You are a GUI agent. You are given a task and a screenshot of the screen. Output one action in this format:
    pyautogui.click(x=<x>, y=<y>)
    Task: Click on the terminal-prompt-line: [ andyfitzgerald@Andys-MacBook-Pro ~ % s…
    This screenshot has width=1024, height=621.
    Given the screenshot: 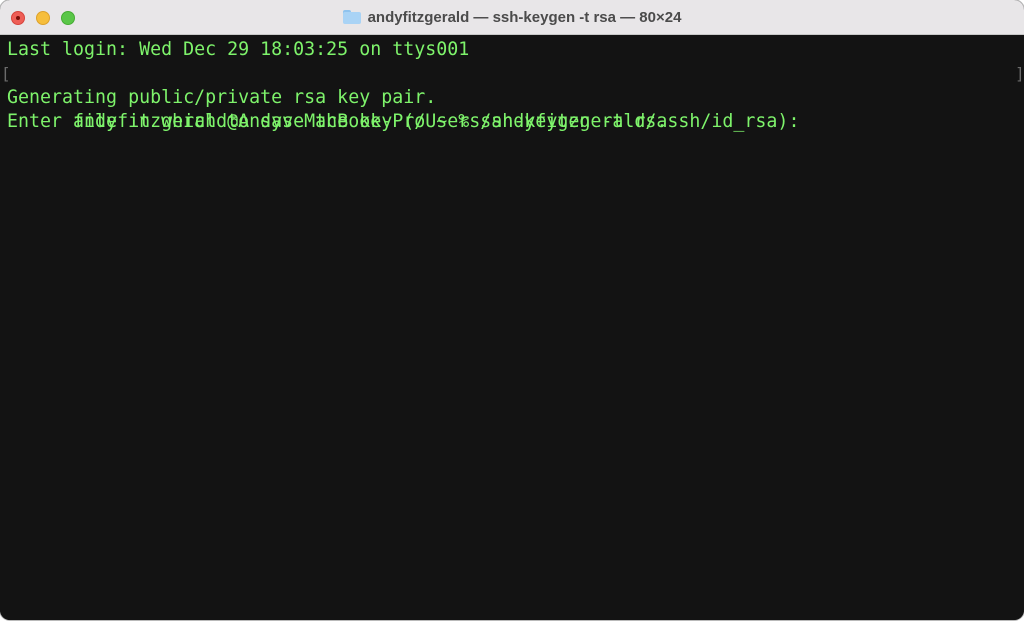 What is the action you would take?
    pyautogui.click(x=512, y=97)
    